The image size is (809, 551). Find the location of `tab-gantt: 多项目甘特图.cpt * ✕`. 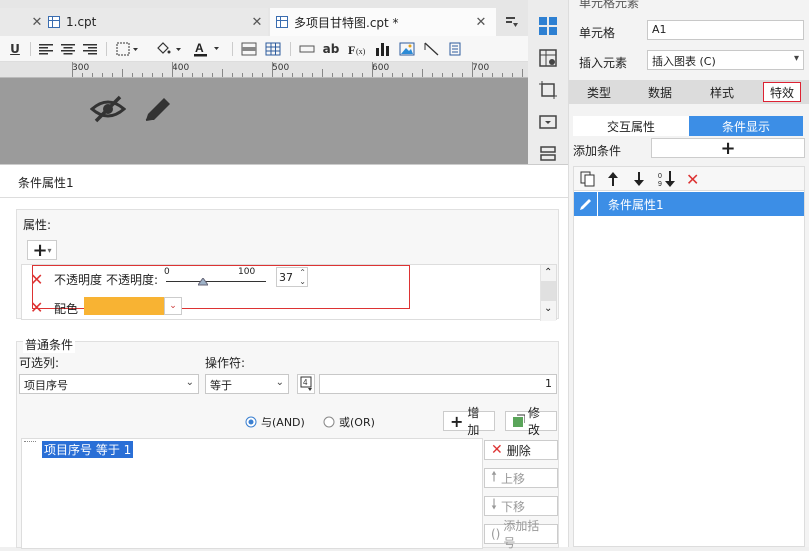

tab-gantt: 多项目甘特图.cpt * ✕ is located at coordinates (383, 22).